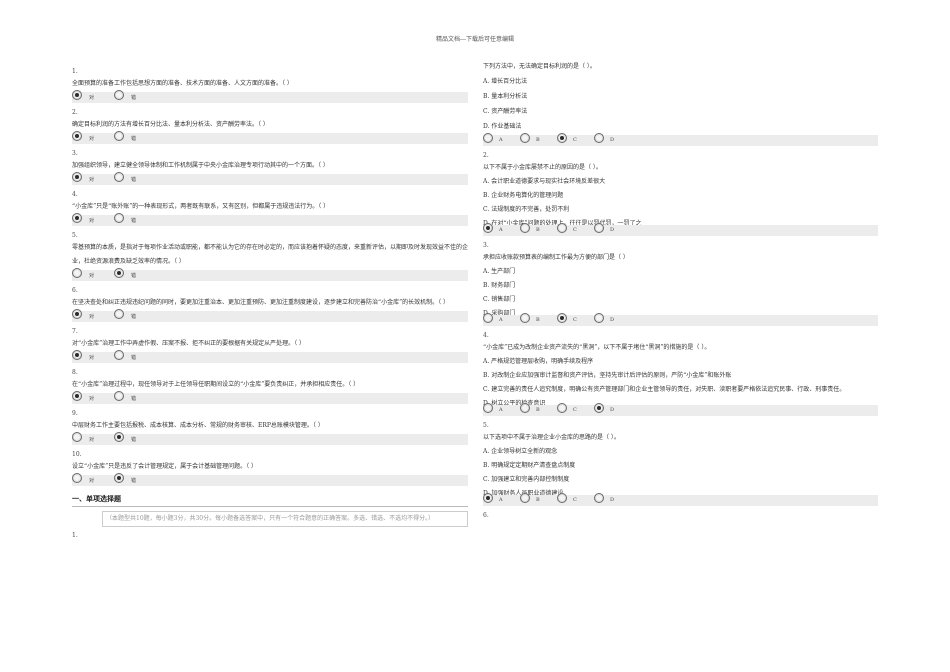 The image size is (950, 672). I want to click on question-text: 设立“小金库”只是违反了会计管理规定，属于会计基础管理问题。（ ）, so click(165, 466).